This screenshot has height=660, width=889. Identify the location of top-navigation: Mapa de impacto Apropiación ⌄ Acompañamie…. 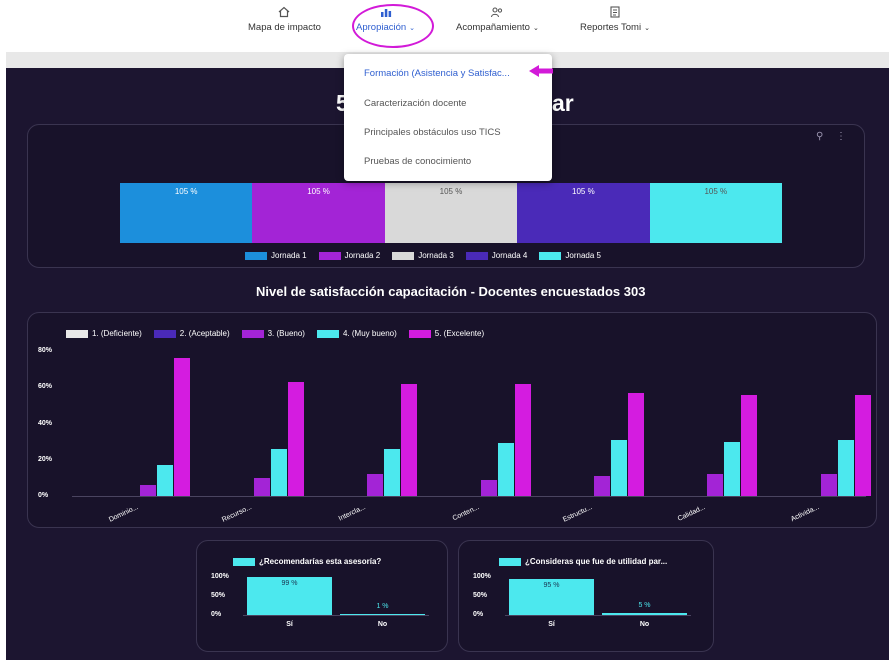
(444, 26).